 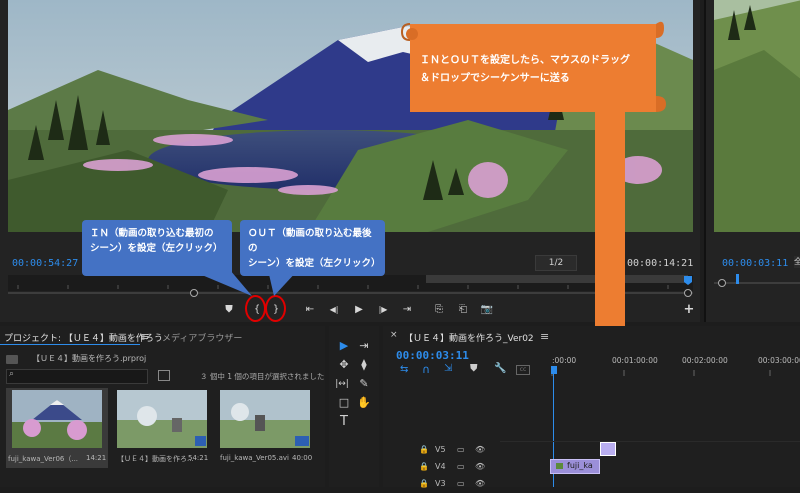 What do you see at coordinates (757, 116) in the screenshot?
I see `program-video-frame` at bounding box center [757, 116].